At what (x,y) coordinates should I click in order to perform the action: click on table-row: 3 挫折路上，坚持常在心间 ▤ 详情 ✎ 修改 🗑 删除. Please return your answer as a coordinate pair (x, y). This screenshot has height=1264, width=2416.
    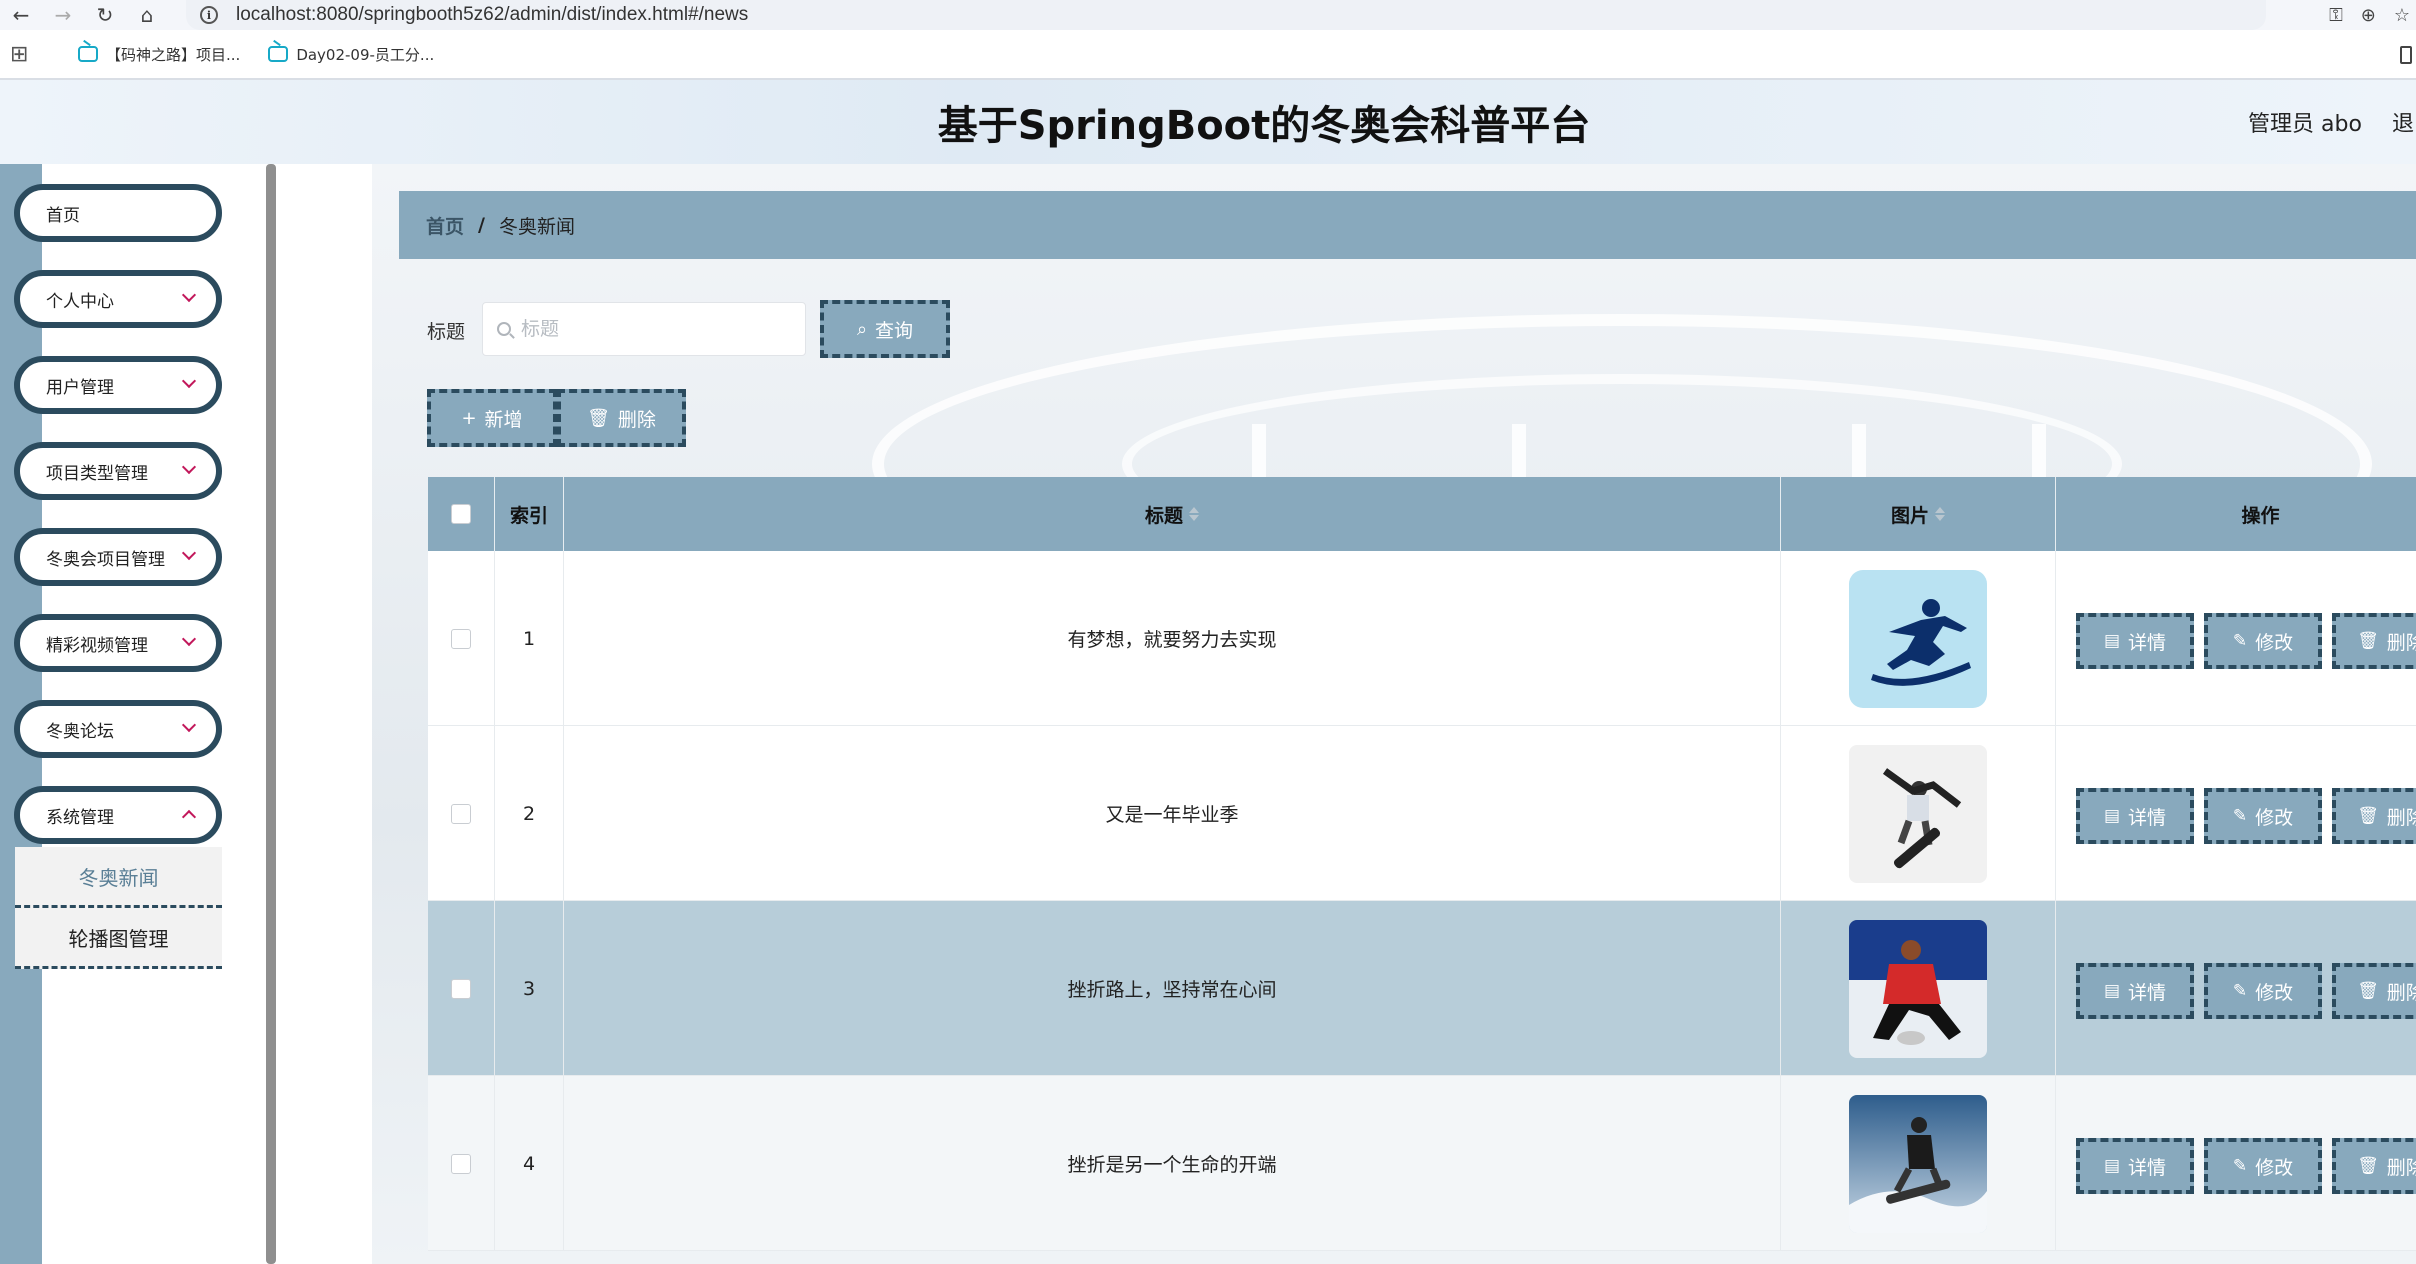
    Looking at the image, I should click on (1422, 988).